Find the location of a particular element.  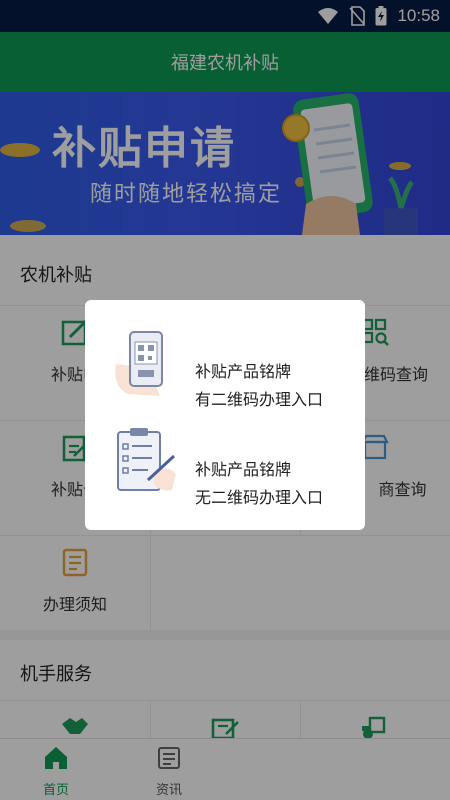

option-subtitle: 无二维码办理入口 is located at coordinates (259, 497).